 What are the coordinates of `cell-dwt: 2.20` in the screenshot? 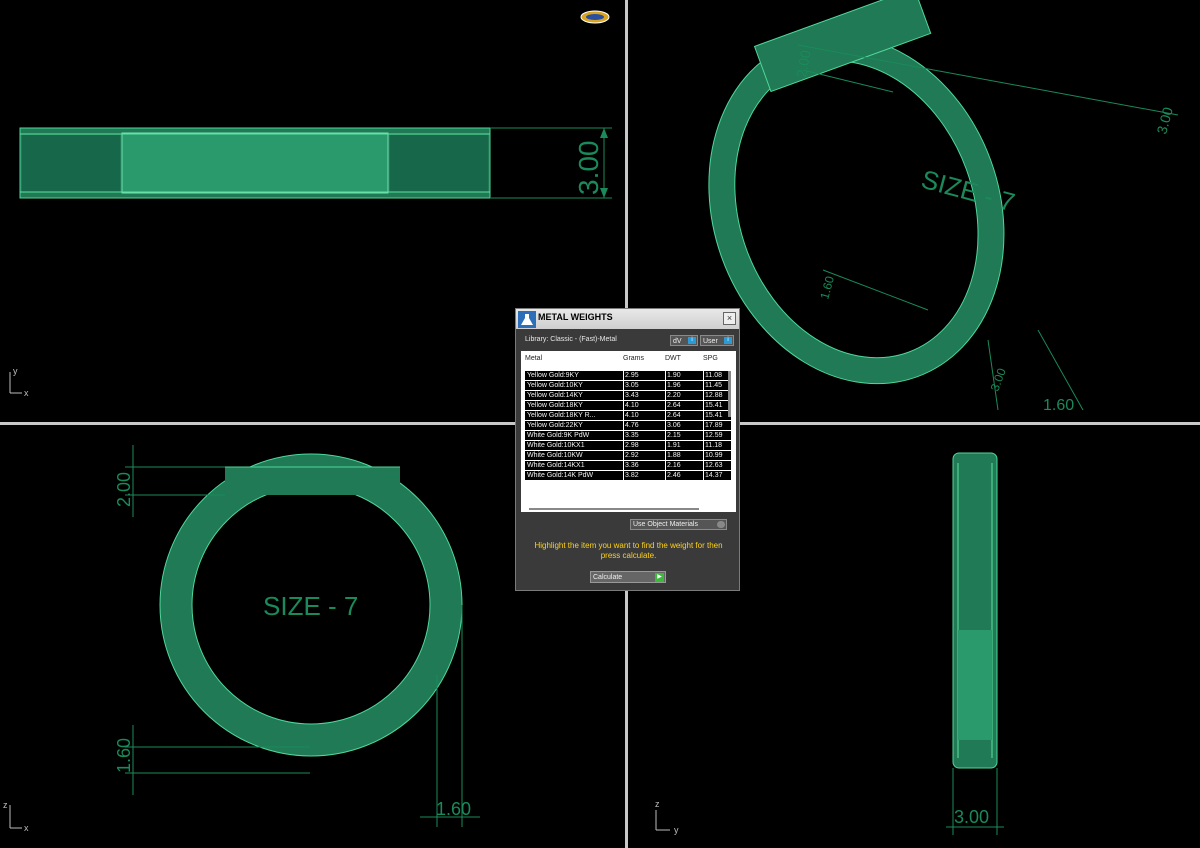 It's located at (674, 395).